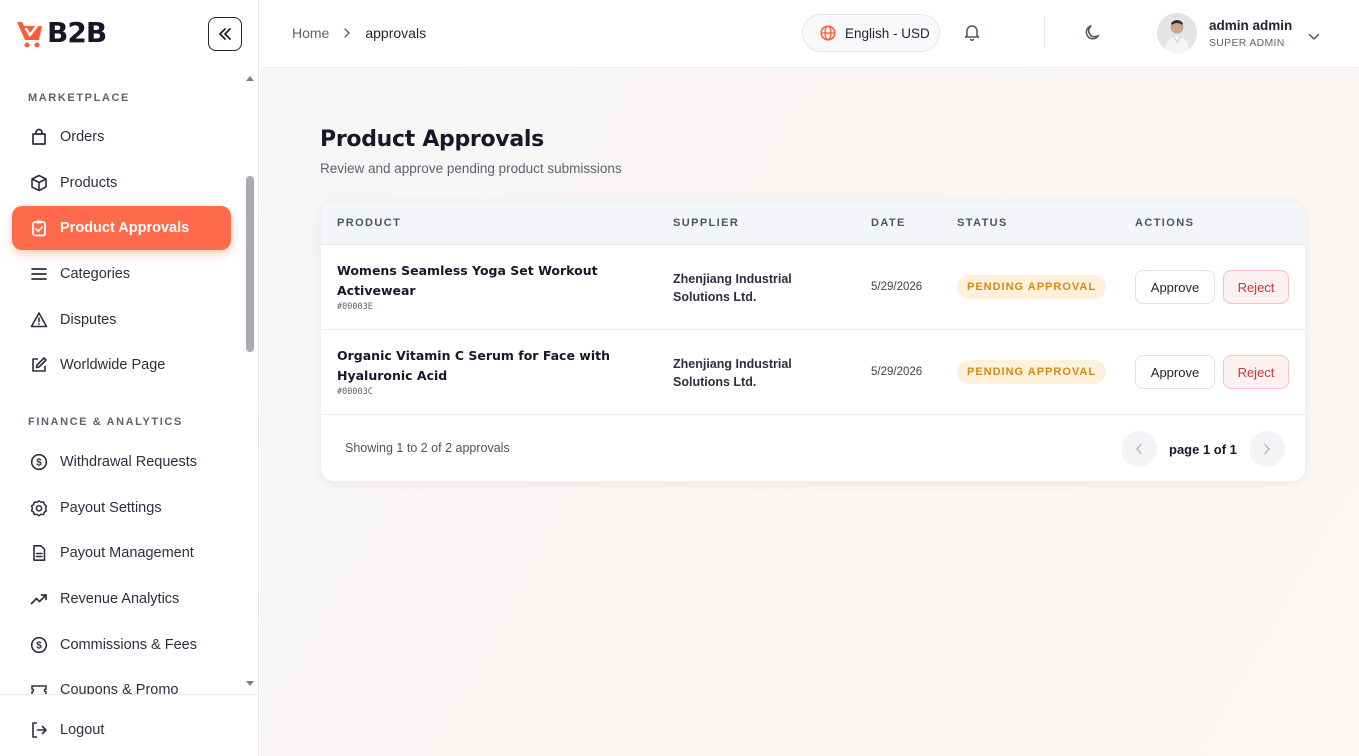 The image size is (1359, 756). What do you see at coordinates (1251, 25) in the screenshot?
I see `user-name: admin admin` at bounding box center [1251, 25].